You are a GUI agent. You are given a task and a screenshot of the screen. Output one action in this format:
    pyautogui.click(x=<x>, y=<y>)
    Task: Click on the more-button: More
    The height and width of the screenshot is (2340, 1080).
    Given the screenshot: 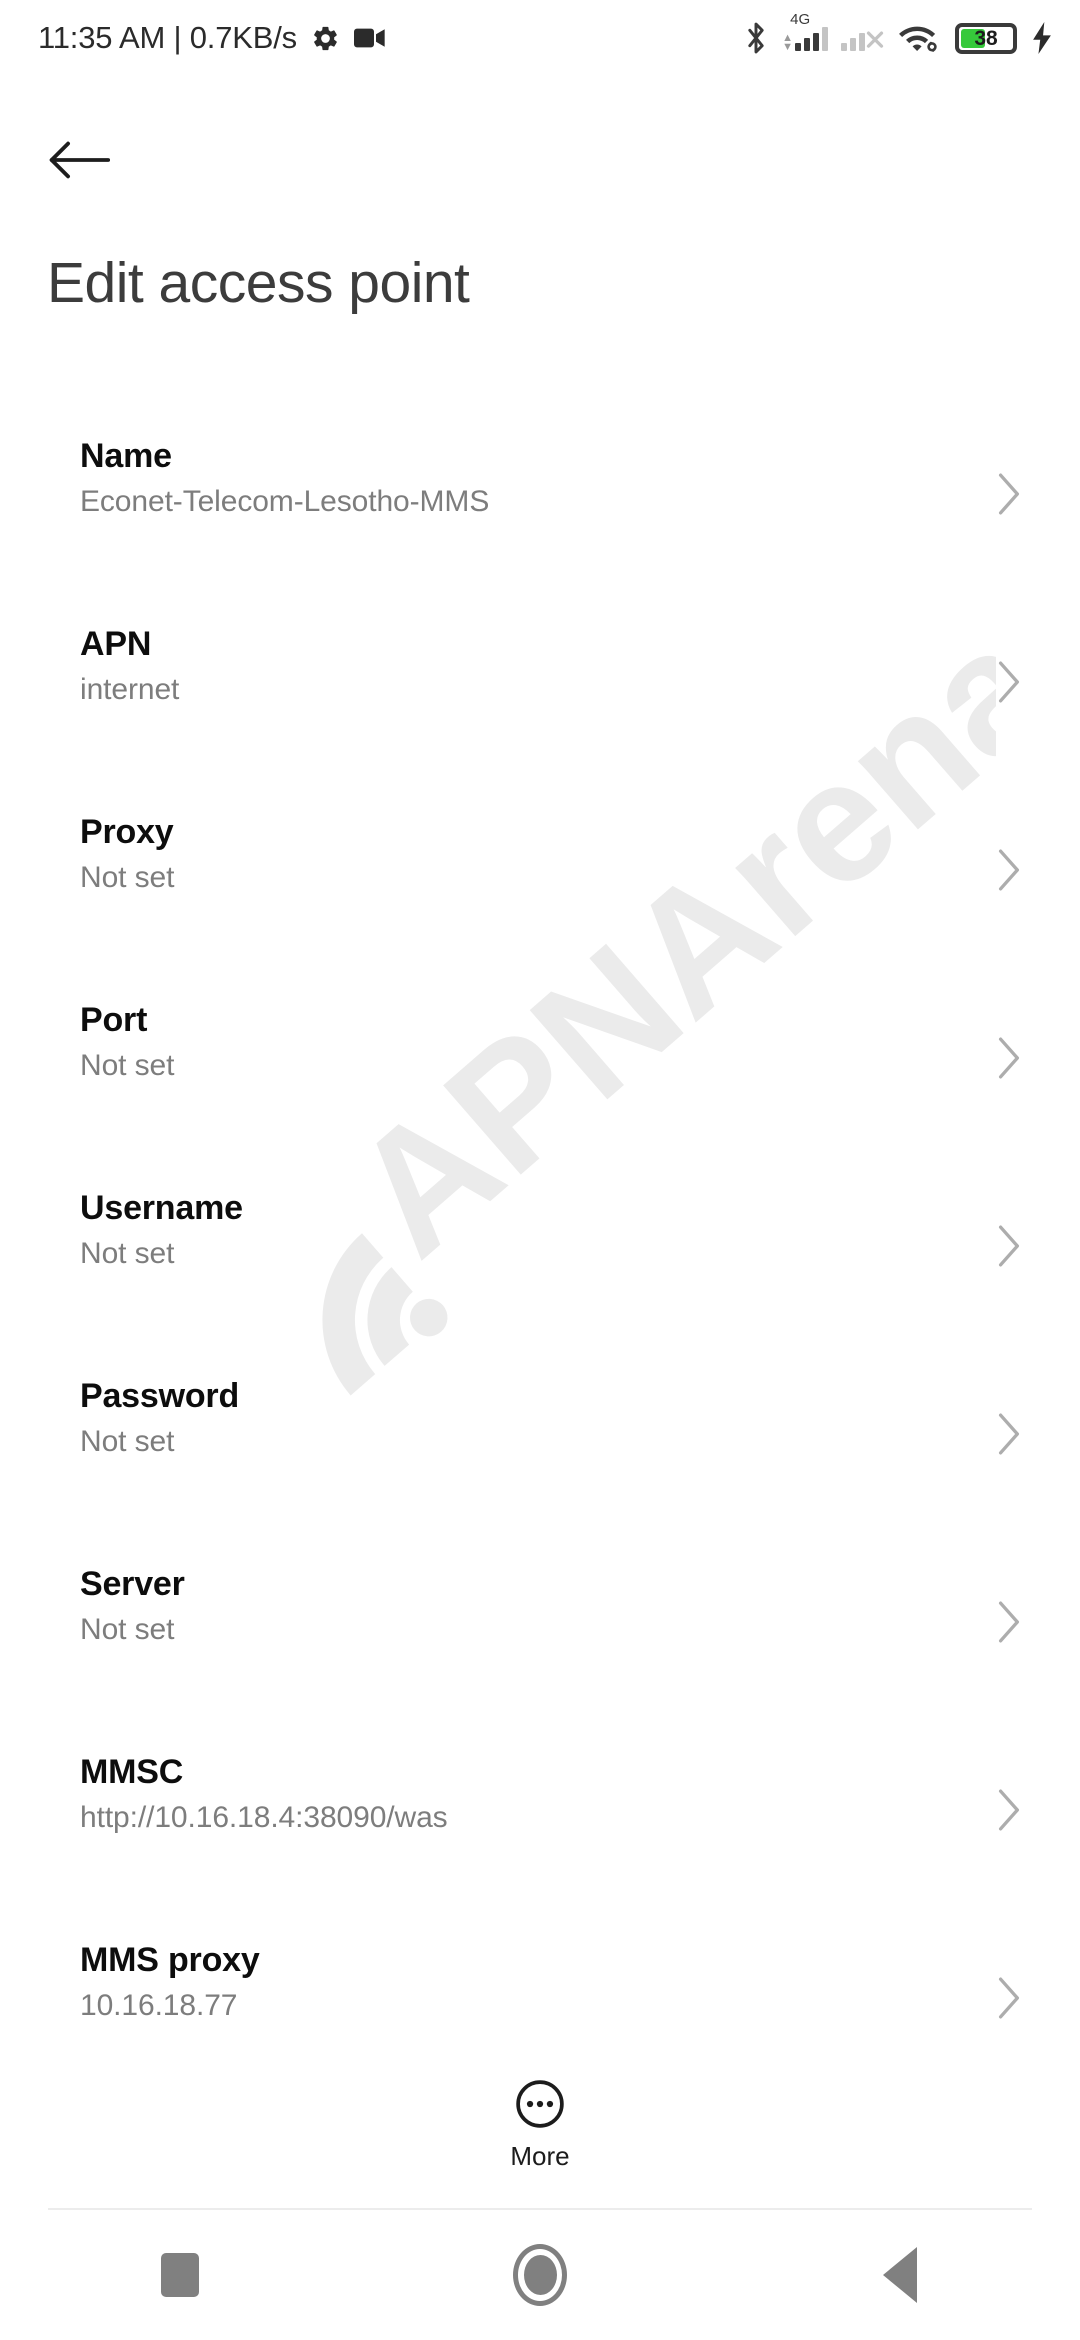 What is the action you would take?
    pyautogui.click(x=540, y=2125)
    